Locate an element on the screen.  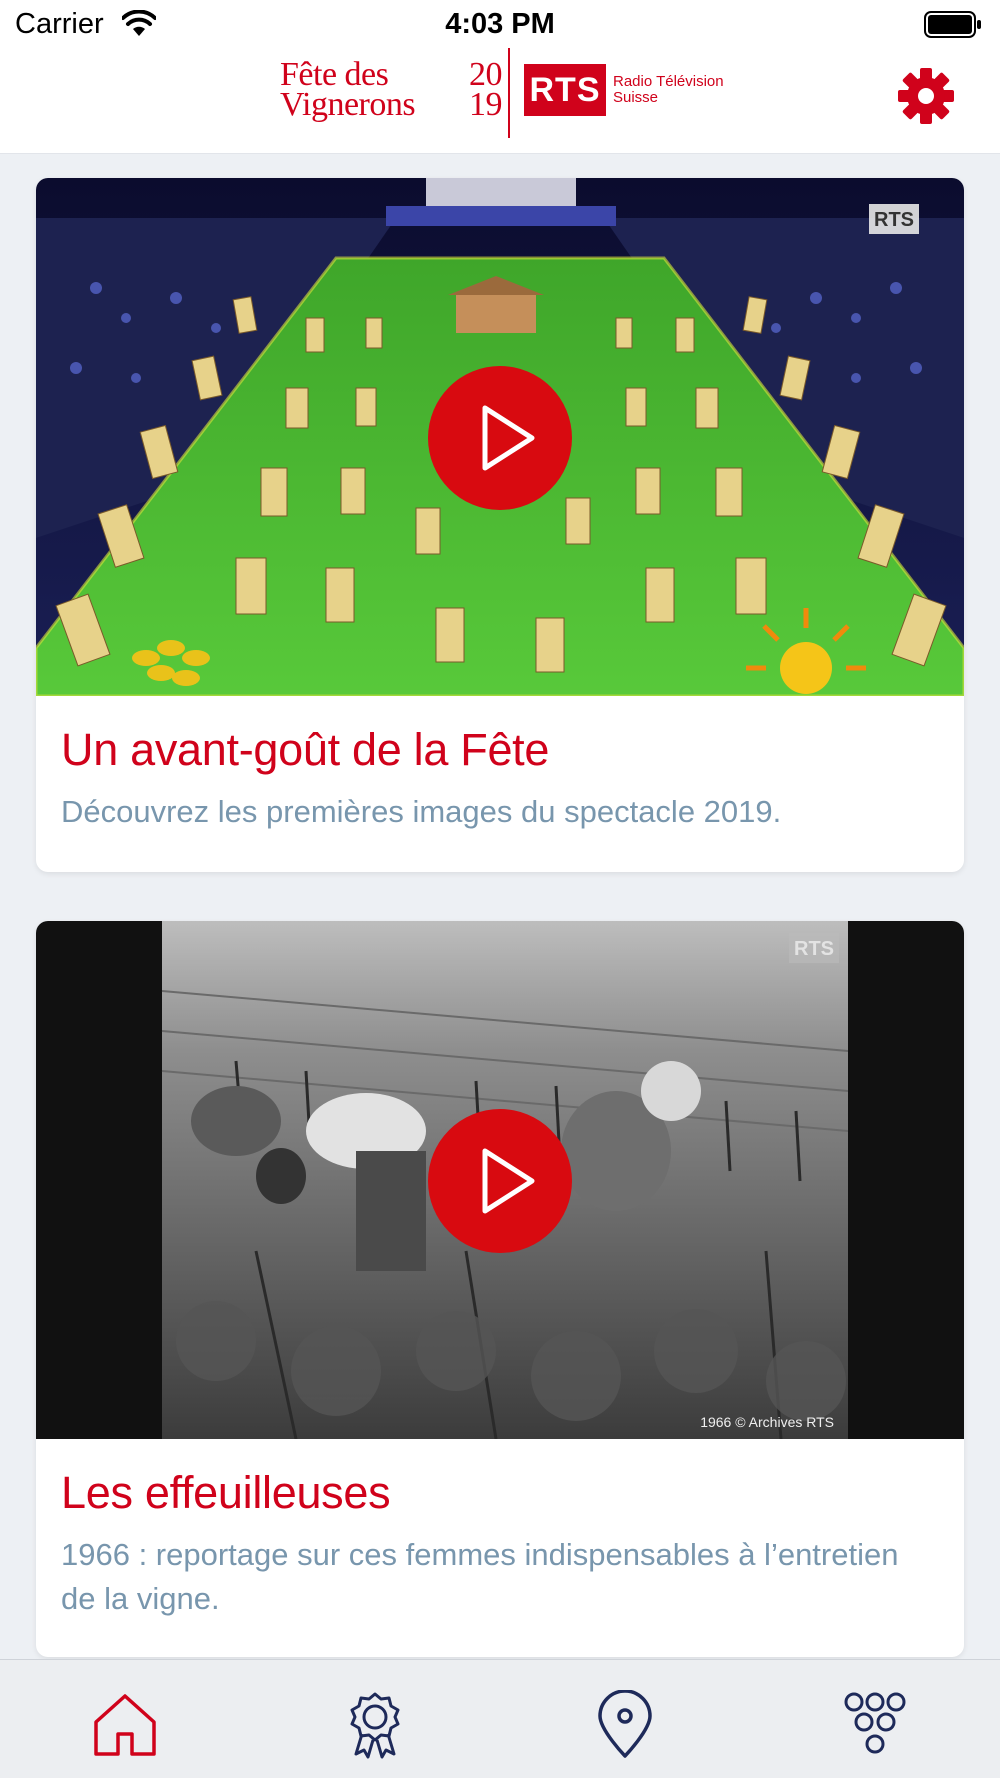
archive-caption: 1966 © Archives RTS is located at coordinates (767, 1422).